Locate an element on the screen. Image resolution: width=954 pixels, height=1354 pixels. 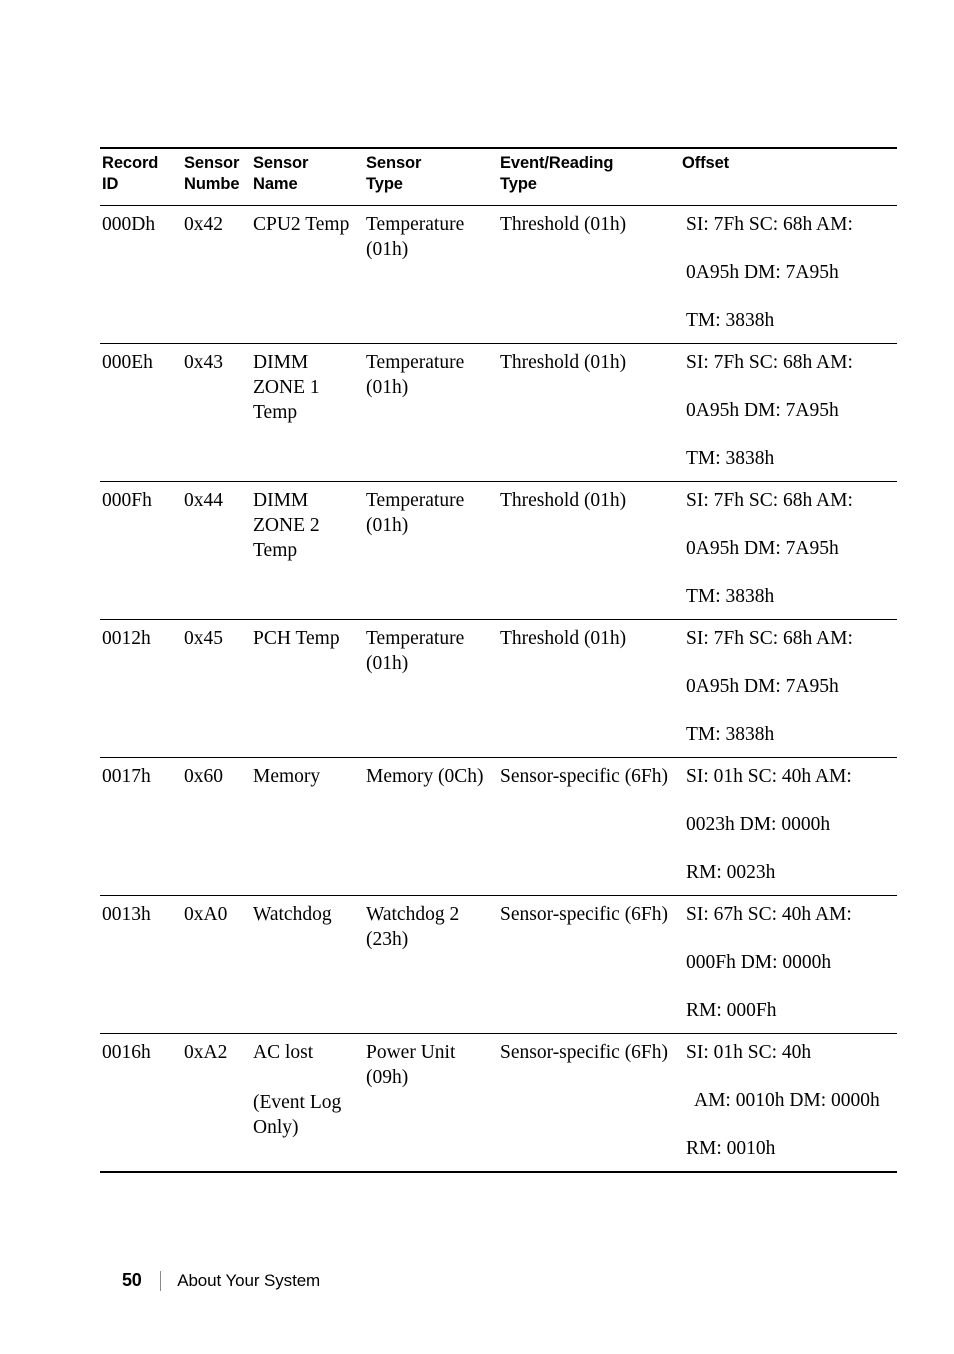
offset-line: RM: 0023h is located at coordinates (731, 872).